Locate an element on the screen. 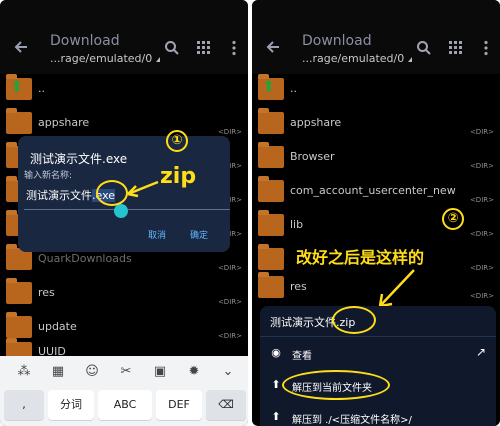  list-item: Browser <DIR> is located at coordinates (376, 159).